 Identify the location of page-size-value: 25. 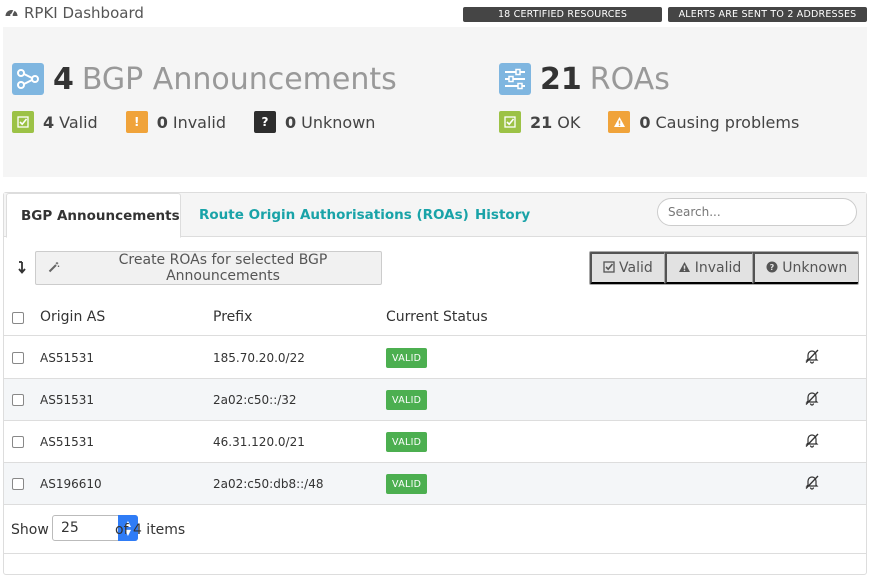
(70, 528).